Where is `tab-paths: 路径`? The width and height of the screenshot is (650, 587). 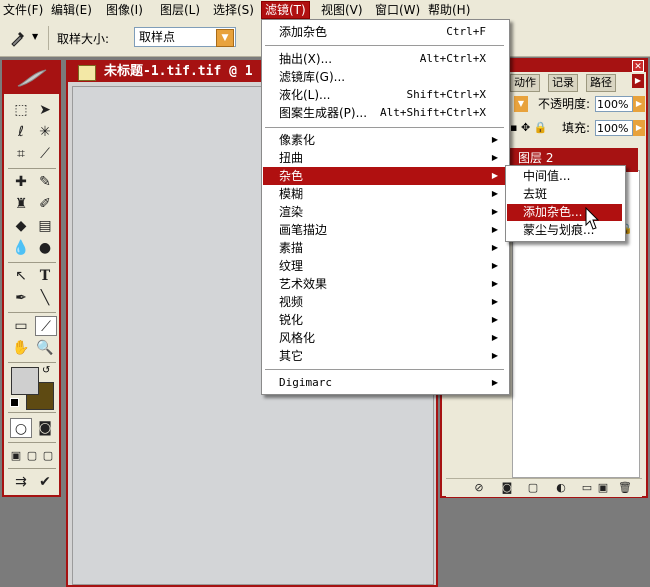 tab-paths: 路径 is located at coordinates (601, 83).